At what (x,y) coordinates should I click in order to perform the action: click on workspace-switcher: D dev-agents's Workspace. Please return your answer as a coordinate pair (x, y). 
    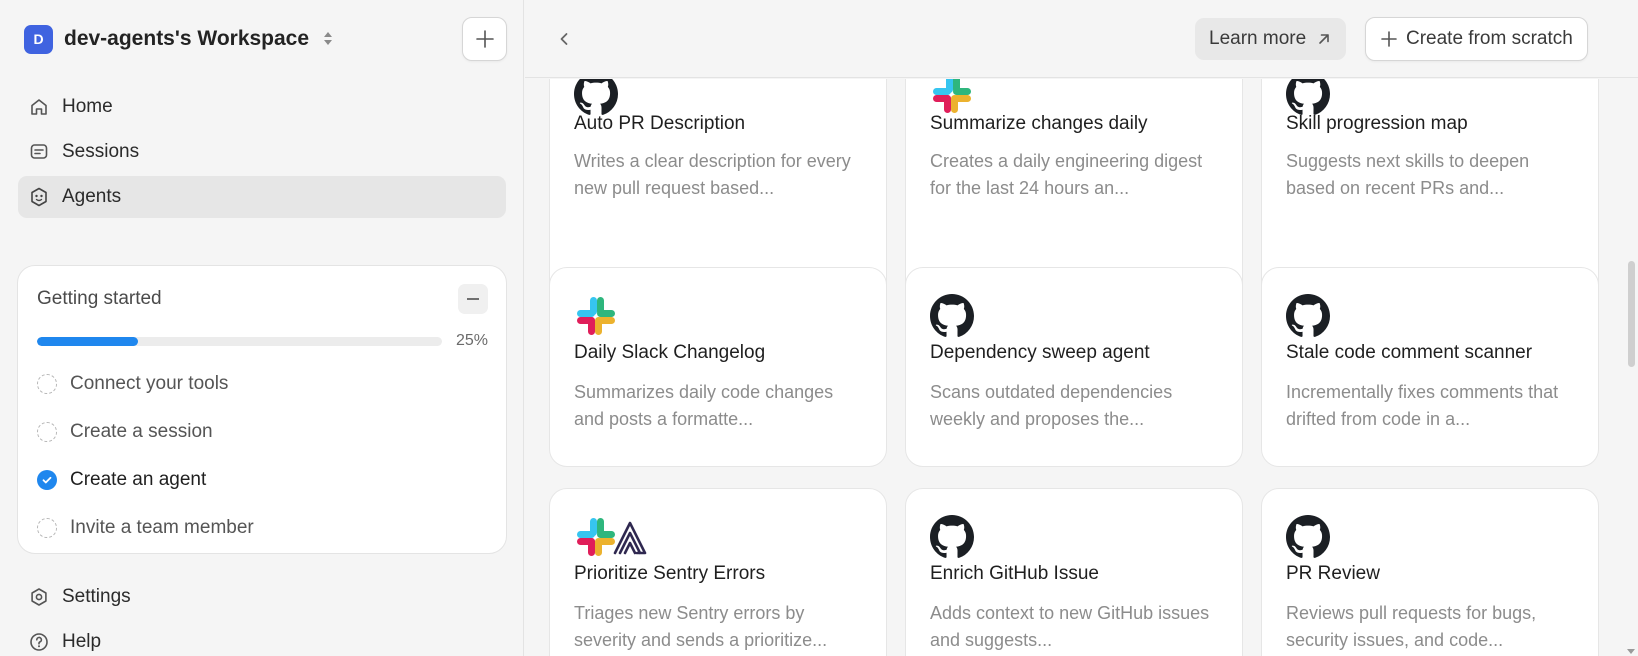
    Looking at the image, I should click on (178, 39).